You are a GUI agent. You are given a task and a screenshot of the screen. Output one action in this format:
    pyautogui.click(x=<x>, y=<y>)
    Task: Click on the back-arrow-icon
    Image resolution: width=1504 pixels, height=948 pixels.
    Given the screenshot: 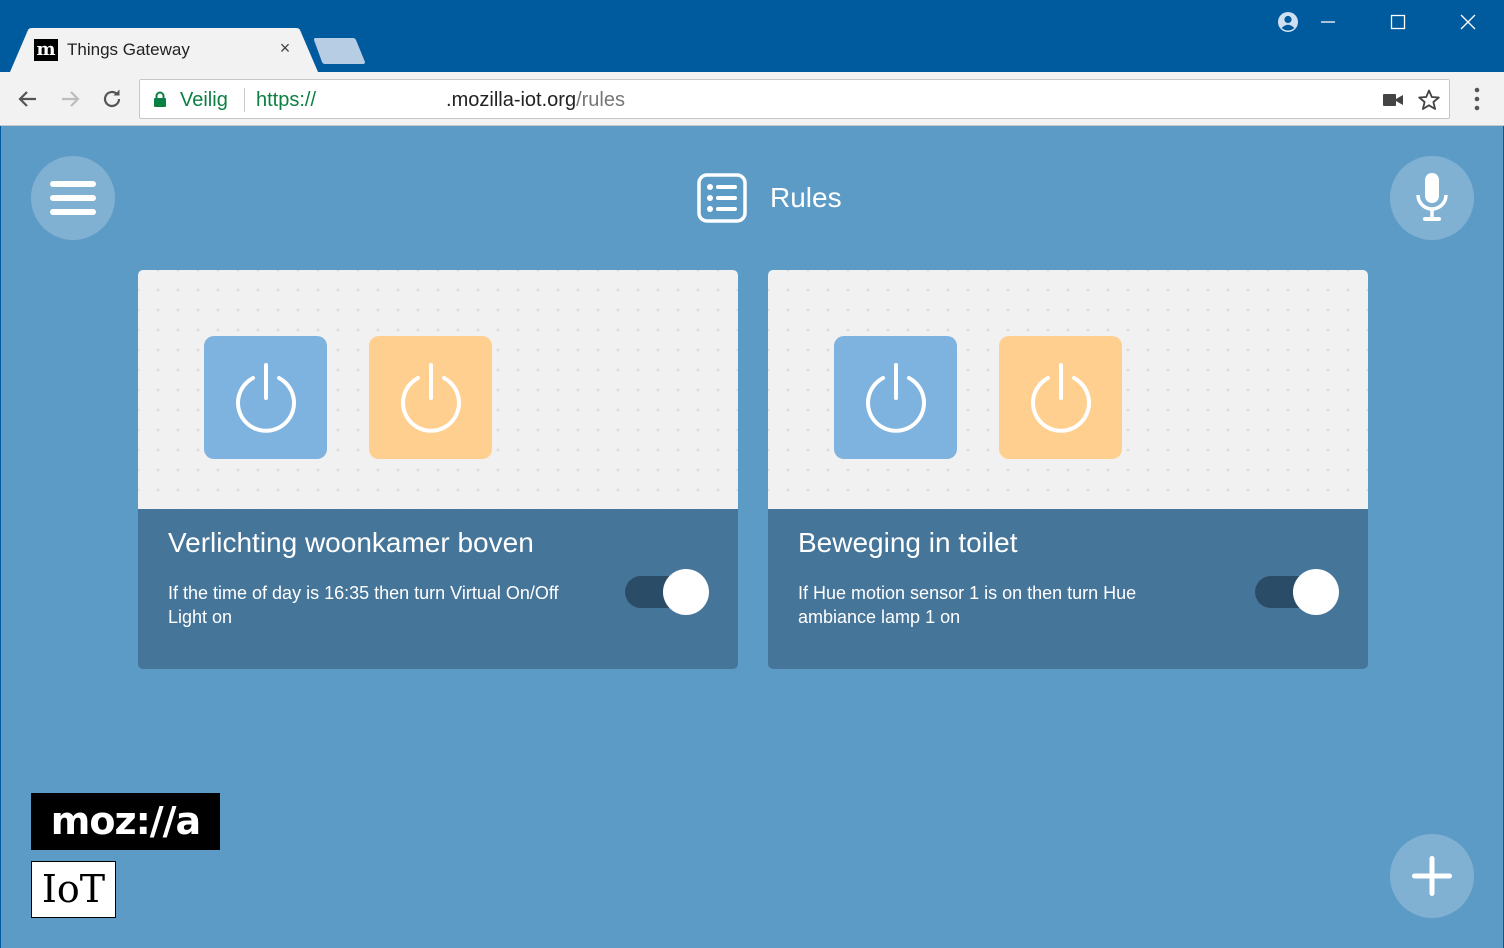 What is the action you would take?
    pyautogui.click(x=27, y=99)
    